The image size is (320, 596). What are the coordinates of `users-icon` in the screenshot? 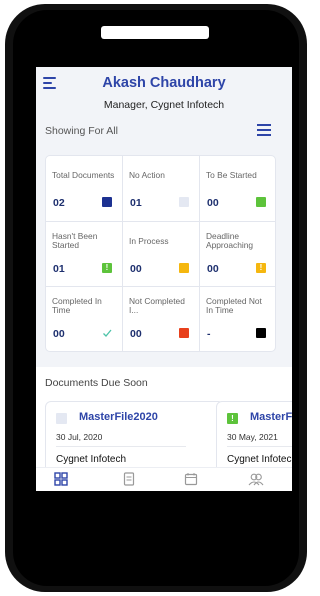 It's located at (256, 479).